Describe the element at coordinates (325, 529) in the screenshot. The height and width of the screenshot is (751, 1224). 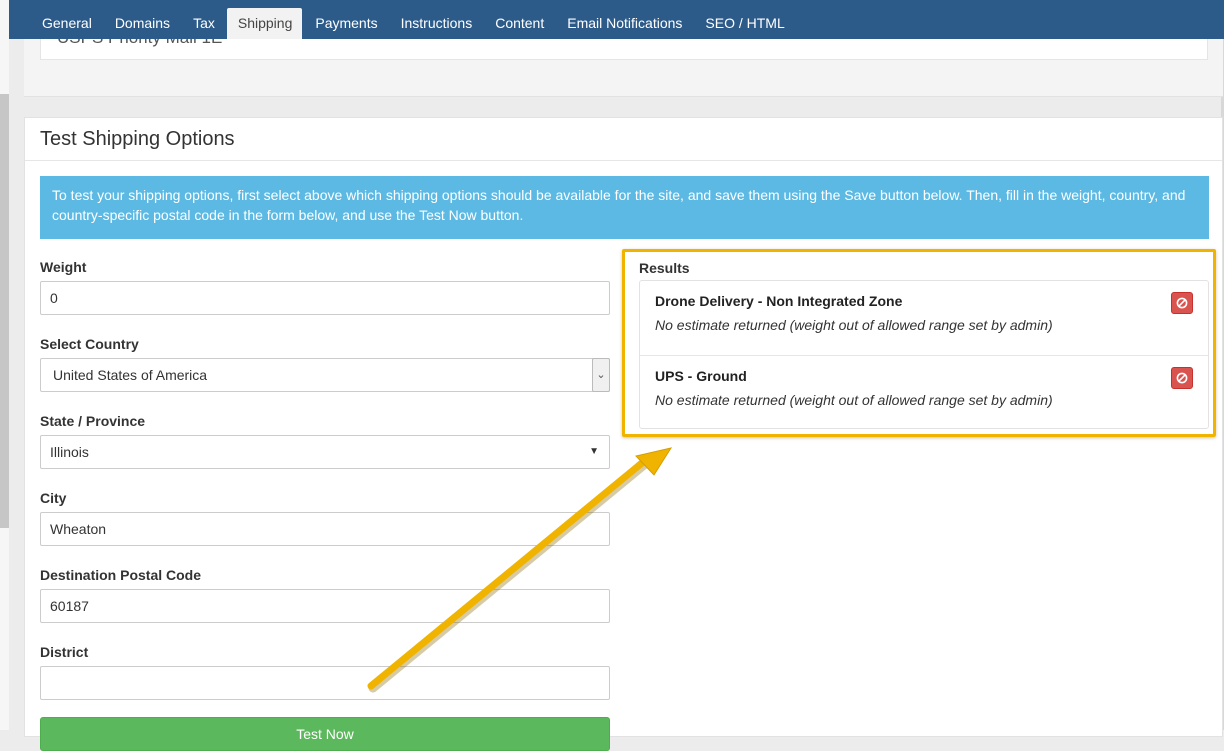
I see `city-input: Wheaton` at that location.